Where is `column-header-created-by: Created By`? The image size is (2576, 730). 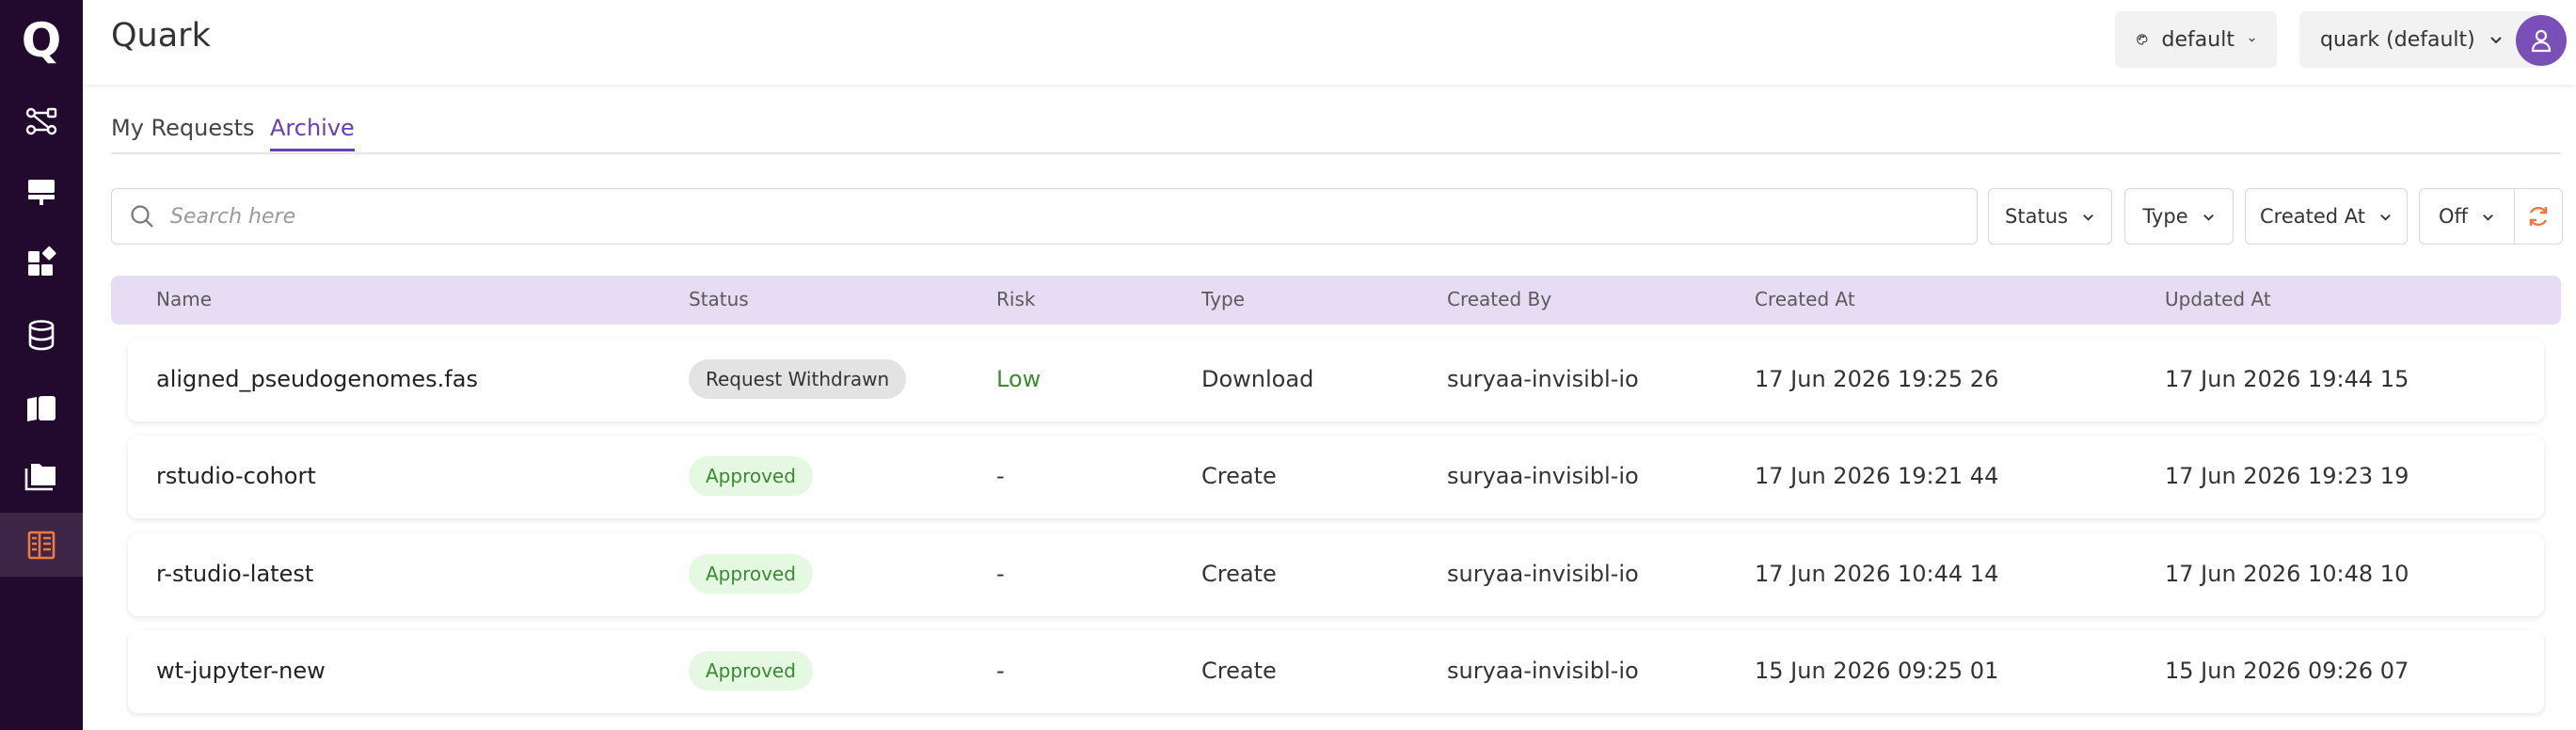 column-header-created-by: Created By is located at coordinates (1499, 299).